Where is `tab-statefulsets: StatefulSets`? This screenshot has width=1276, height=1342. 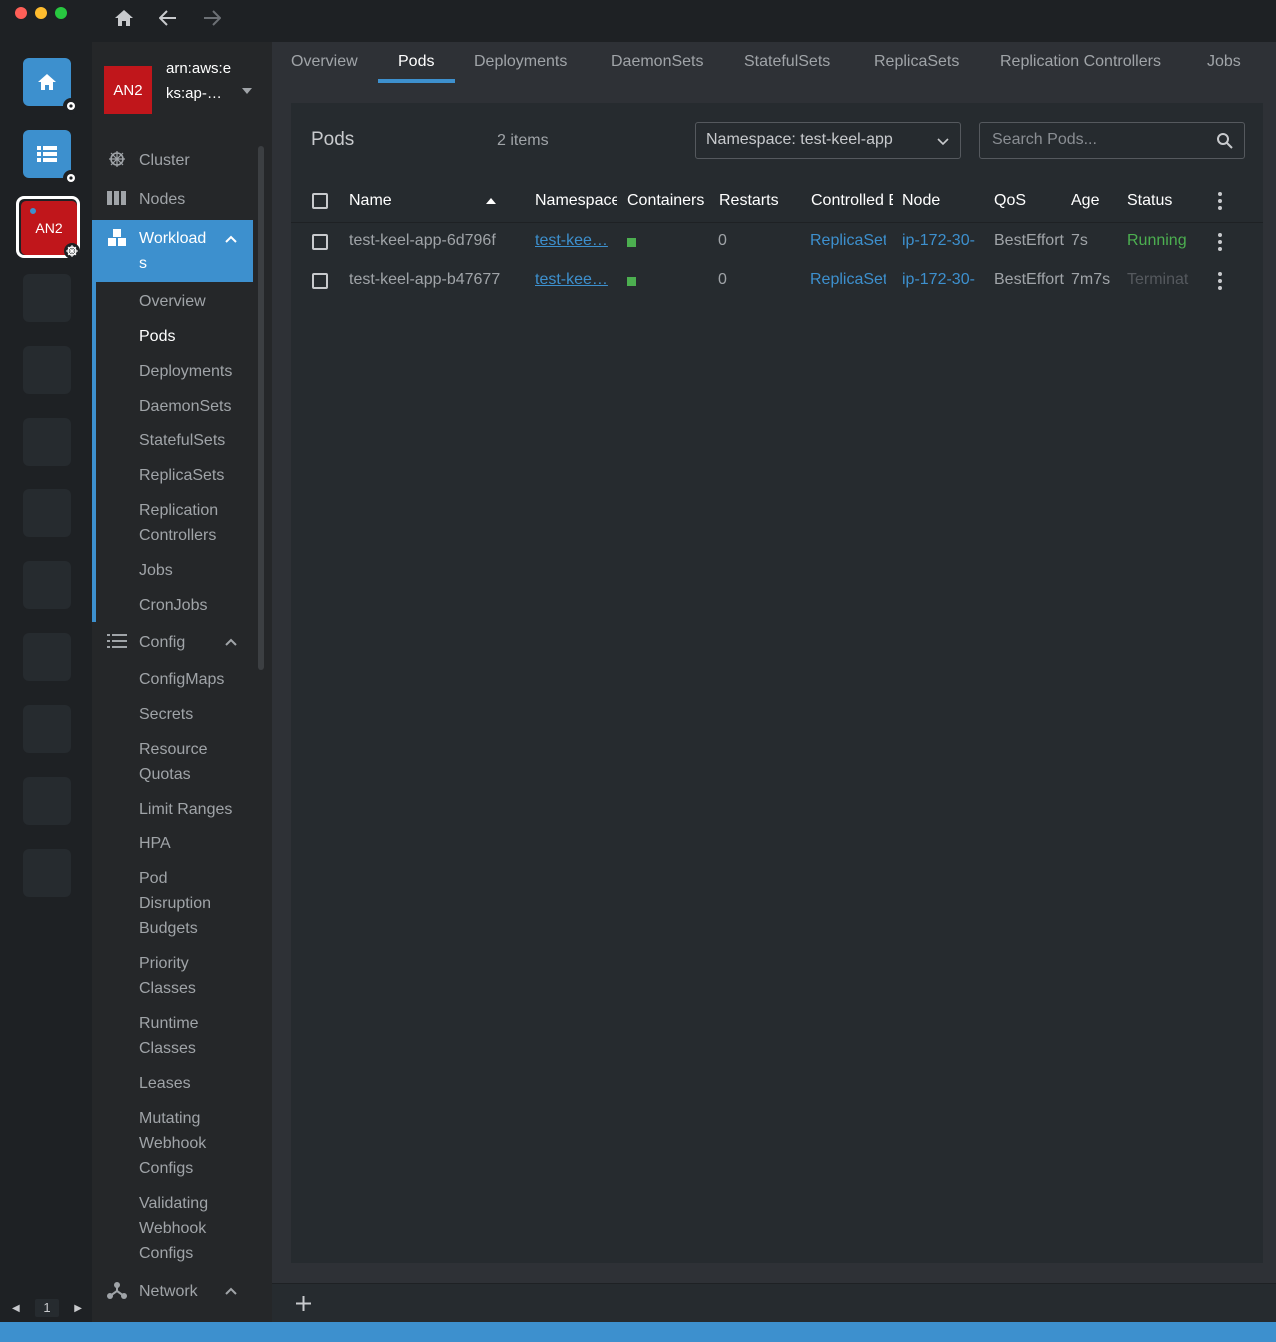
tab-statefulsets: StatefulSets is located at coordinates (787, 62).